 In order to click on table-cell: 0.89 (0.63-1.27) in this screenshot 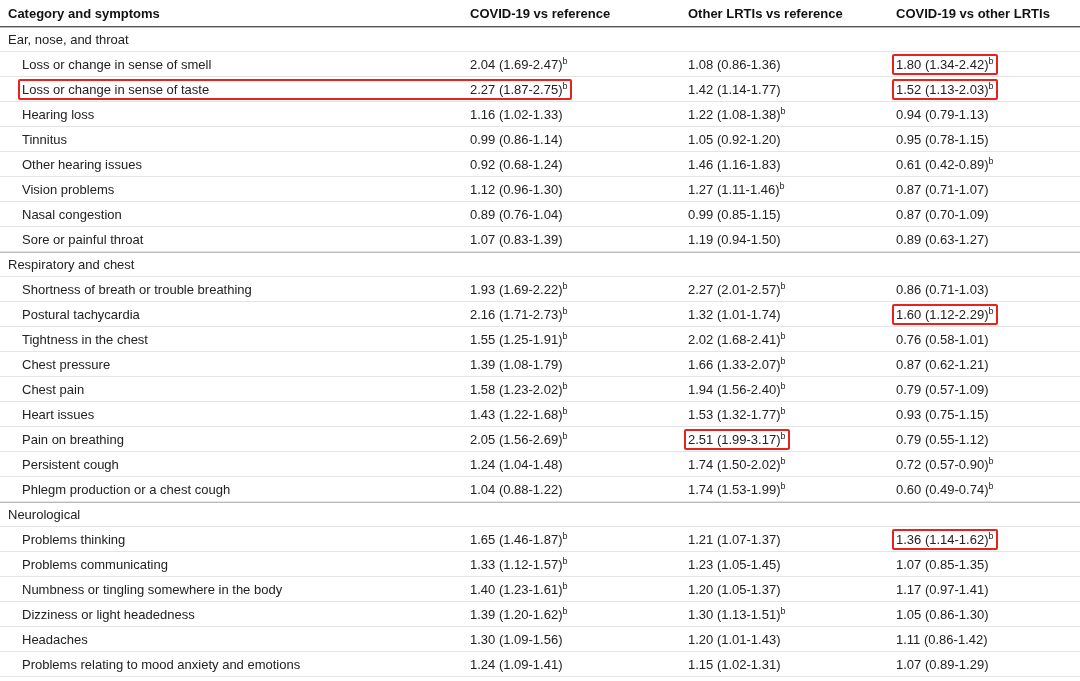, I will do `click(942, 239)`.